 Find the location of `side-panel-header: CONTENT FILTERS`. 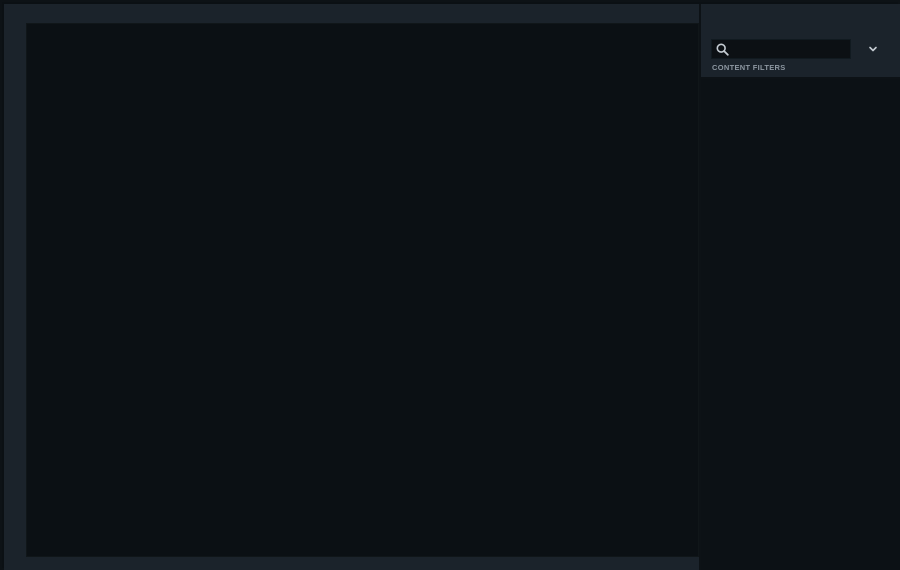

side-panel-header: CONTENT FILTERS is located at coordinates (800, 41).